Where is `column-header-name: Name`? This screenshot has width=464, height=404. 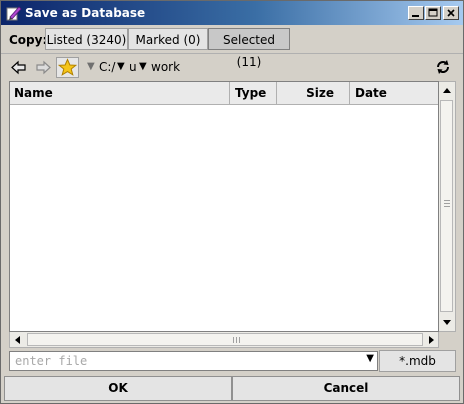
column-header-name: Name is located at coordinates (120, 93).